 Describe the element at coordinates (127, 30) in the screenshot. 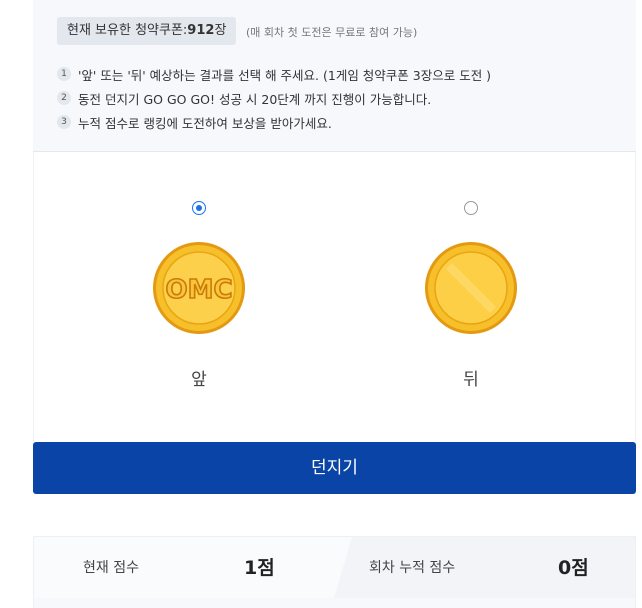

I see `coupon-balance-prefix: 현재 보유한 청약쿠폰:` at that location.